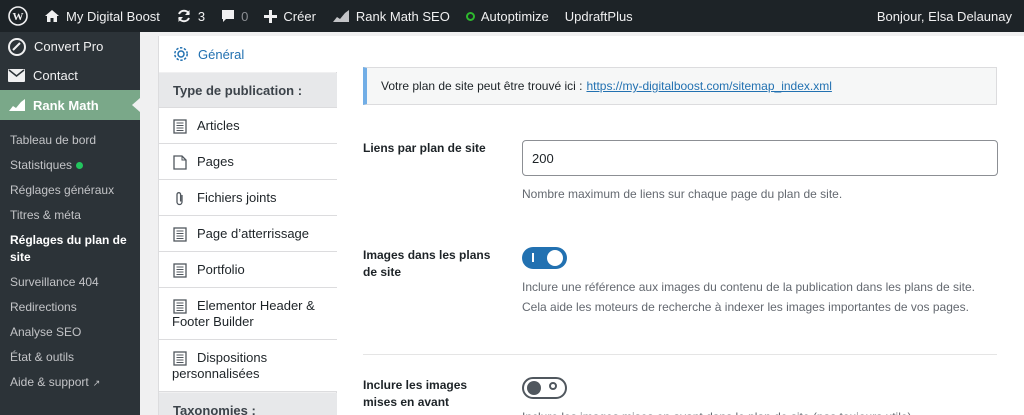  I want to click on menu-rank-math-label: Rank Math, so click(66, 105).